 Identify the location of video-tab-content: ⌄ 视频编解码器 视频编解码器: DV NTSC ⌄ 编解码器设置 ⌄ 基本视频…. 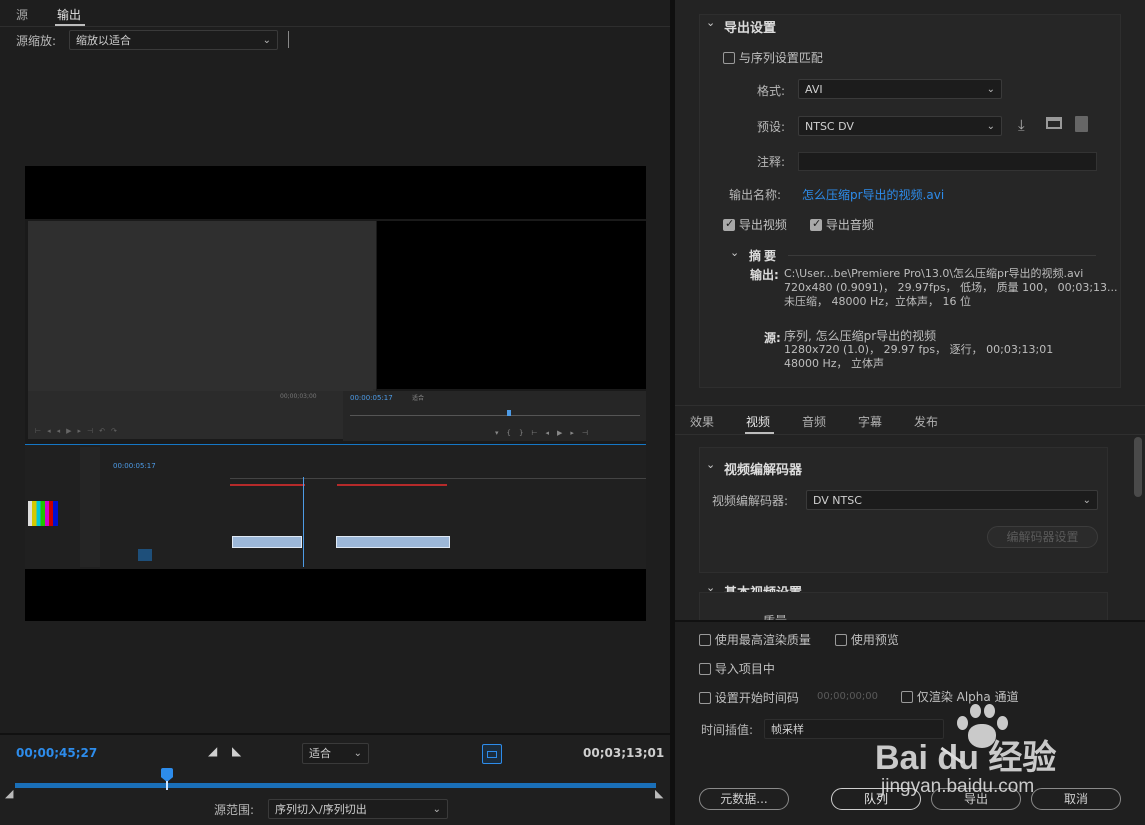
(910, 527).